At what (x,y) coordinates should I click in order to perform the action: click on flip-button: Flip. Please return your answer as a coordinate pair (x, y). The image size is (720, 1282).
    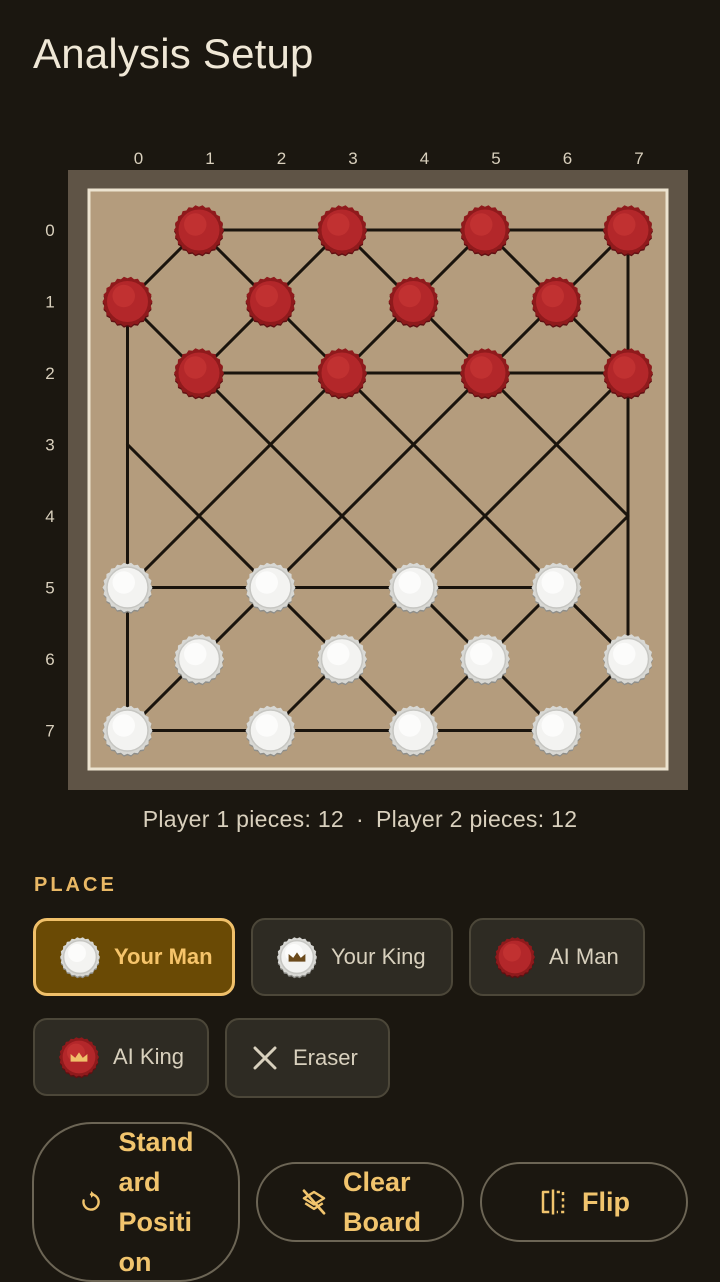
    Looking at the image, I should click on (584, 1202).